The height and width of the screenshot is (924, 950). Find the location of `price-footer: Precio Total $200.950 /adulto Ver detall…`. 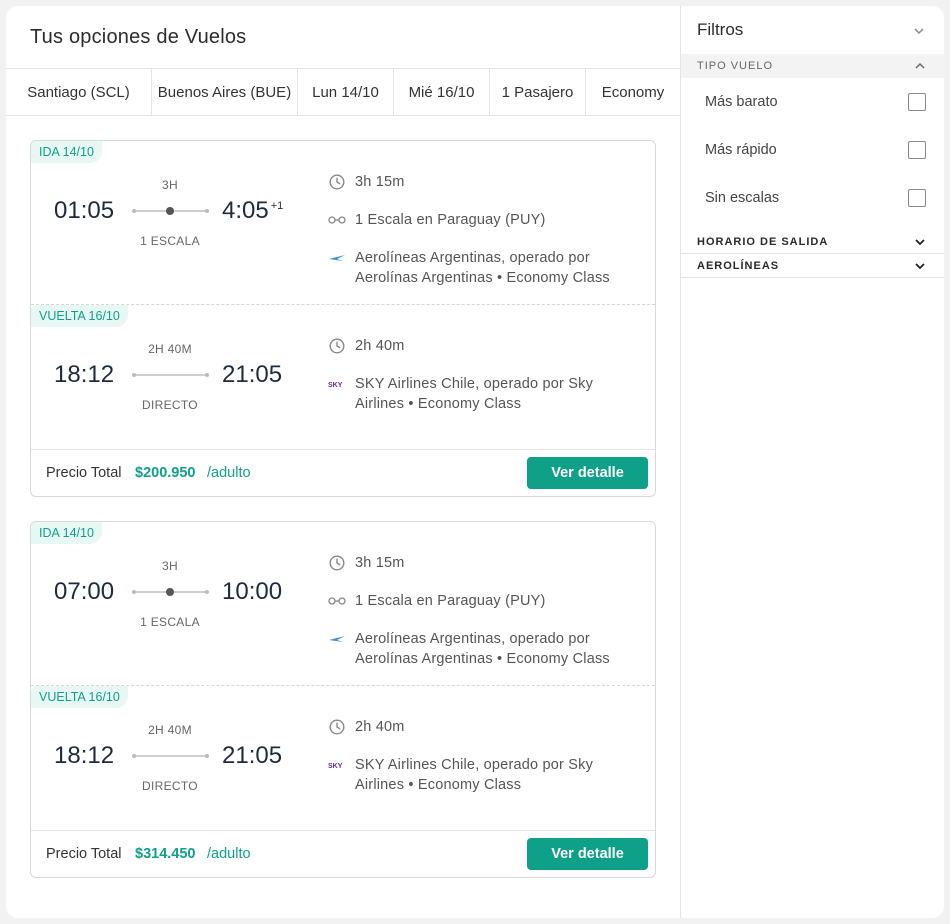

price-footer: Precio Total $200.950 /adulto Ver detall… is located at coordinates (343, 472).